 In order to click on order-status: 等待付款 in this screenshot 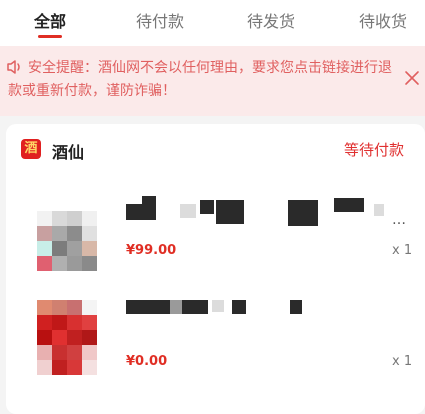, I will do `click(374, 150)`.